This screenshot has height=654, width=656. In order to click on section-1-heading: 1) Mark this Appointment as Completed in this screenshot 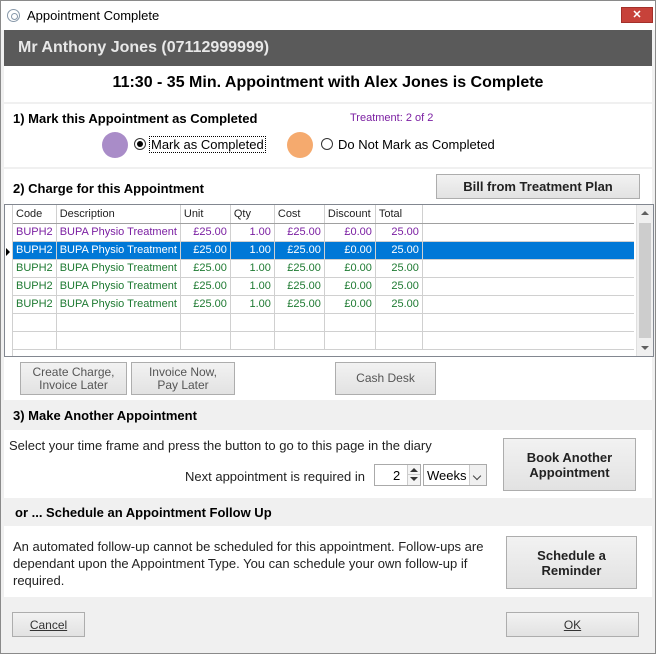, I will do `click(135, 118)`.